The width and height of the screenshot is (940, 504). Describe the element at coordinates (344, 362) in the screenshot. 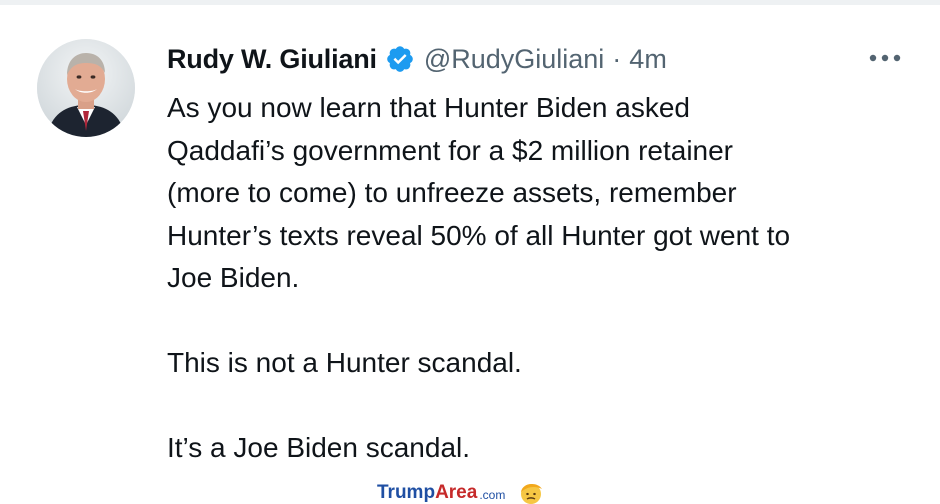

I see `tweet-line: This is not a Hunter scandal.` at that location.